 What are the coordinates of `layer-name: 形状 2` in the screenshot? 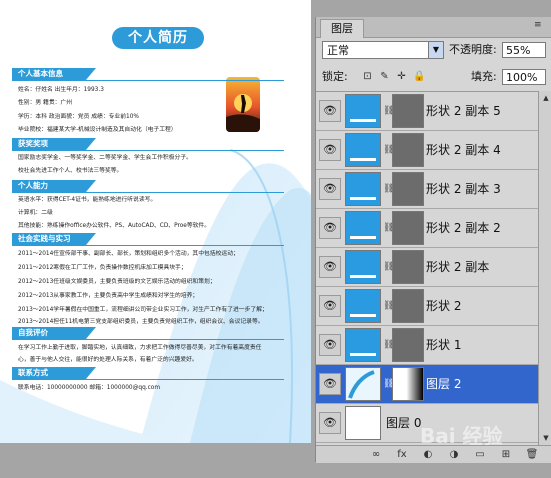 It's located at (443, 306).